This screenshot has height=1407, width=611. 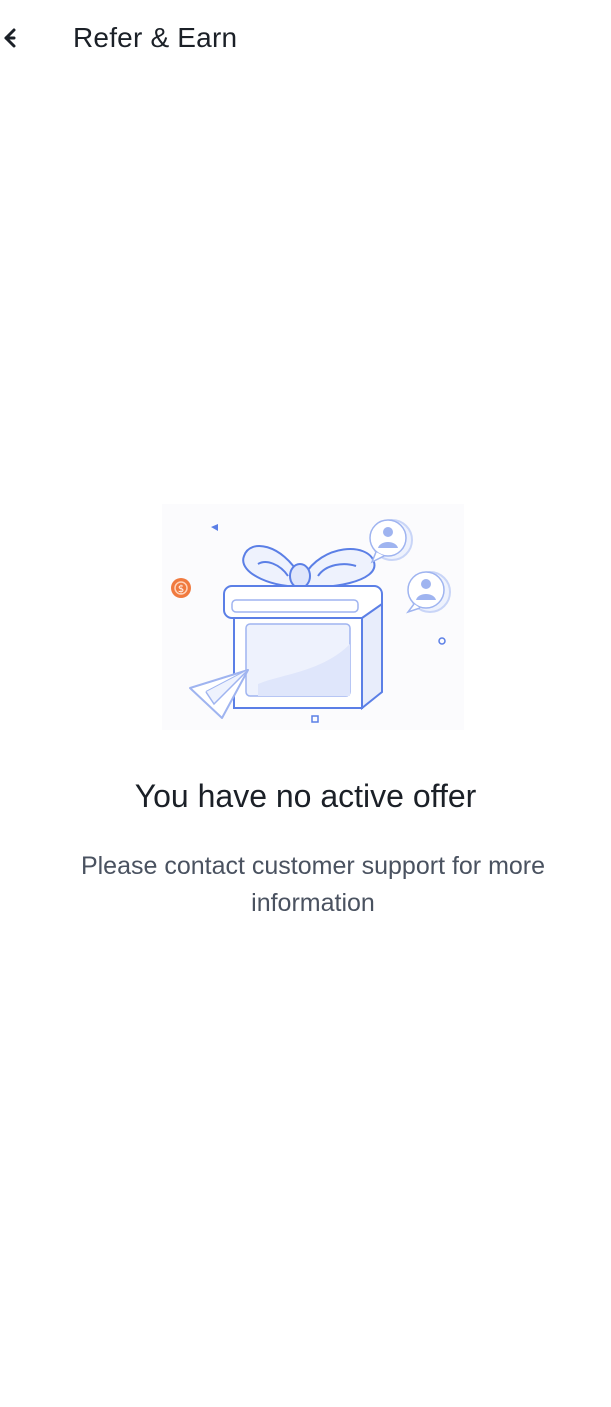 I want to click on page-title: Refer & Earn, so click(x=155, y=37).